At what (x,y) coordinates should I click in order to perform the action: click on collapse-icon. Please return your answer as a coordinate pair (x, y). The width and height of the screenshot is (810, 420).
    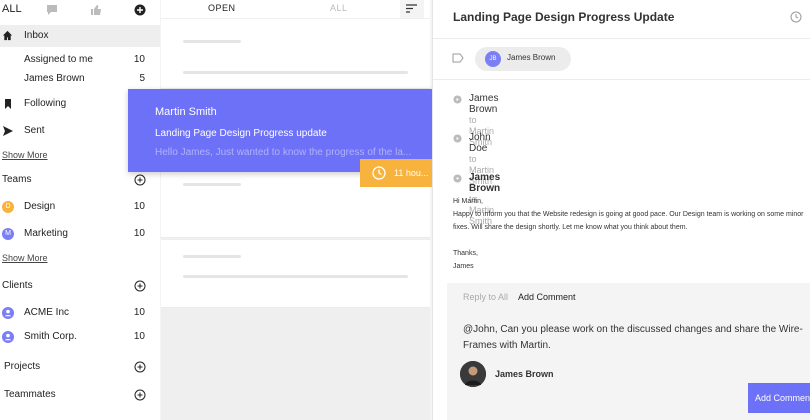
    Looking at the image, I should click on (457, 178).